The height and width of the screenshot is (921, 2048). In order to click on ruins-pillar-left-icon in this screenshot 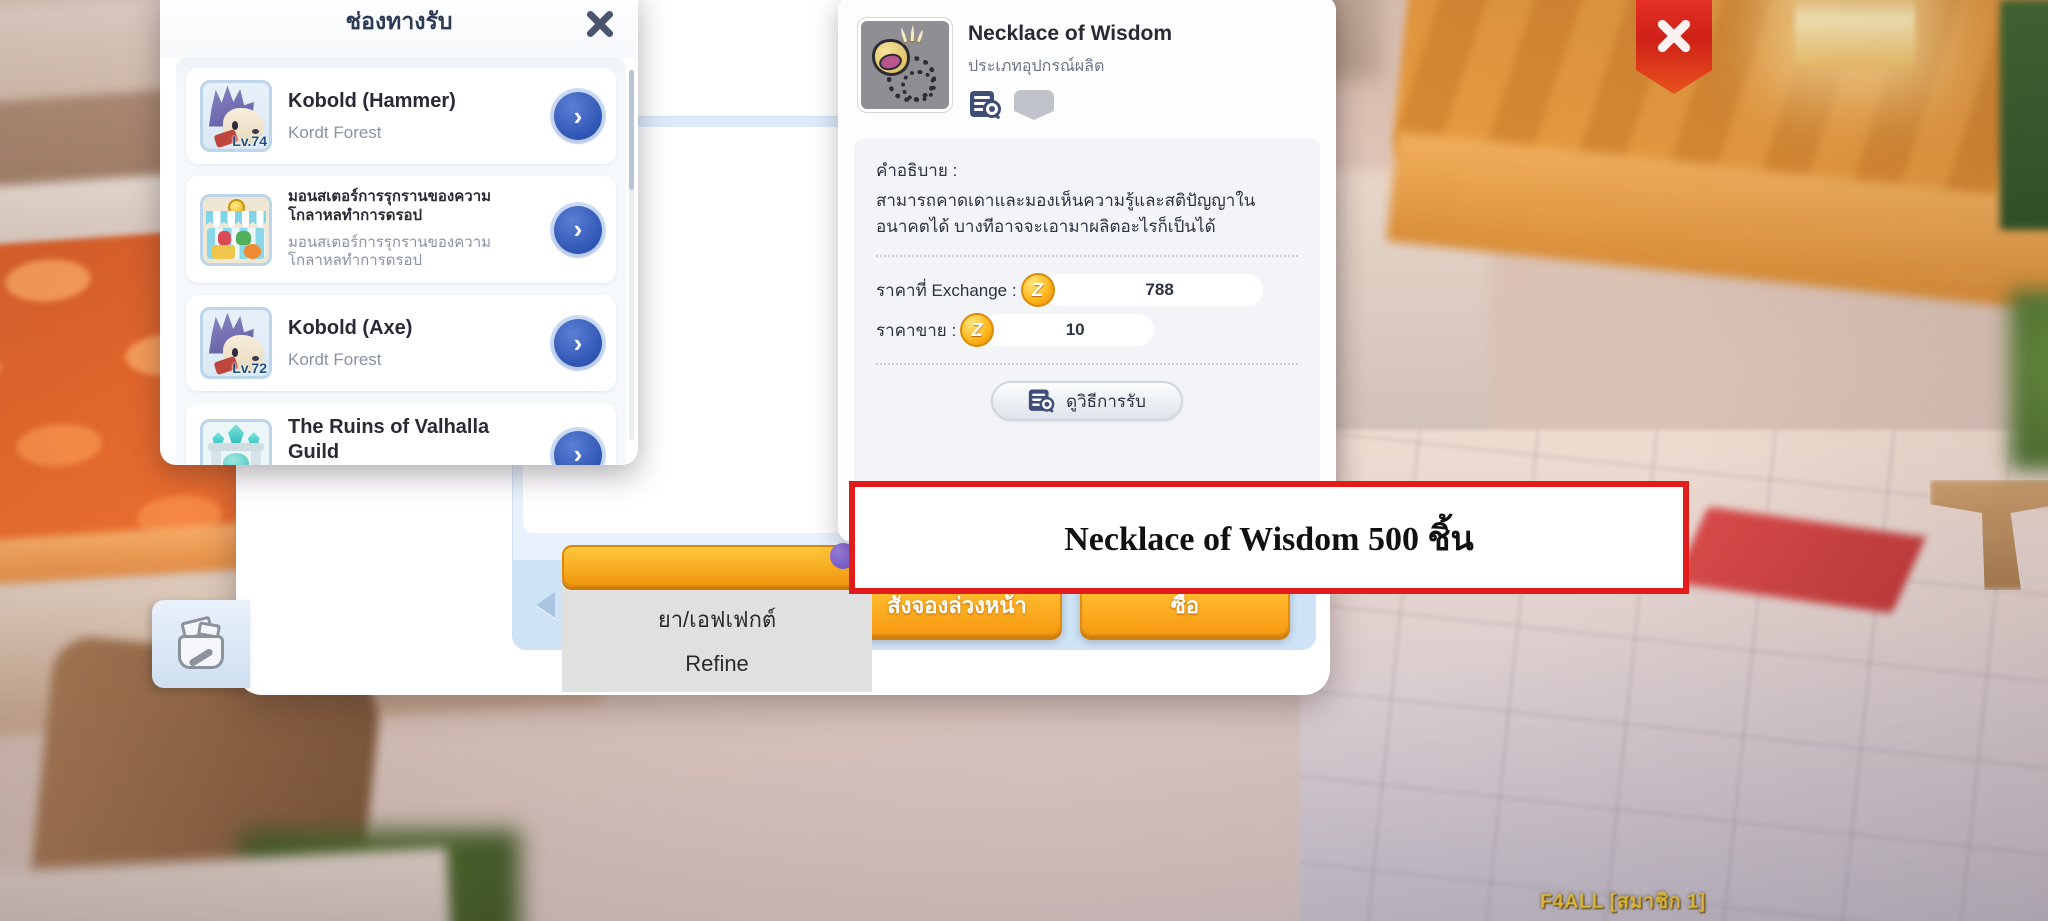, I will do `click(216, 457)`.